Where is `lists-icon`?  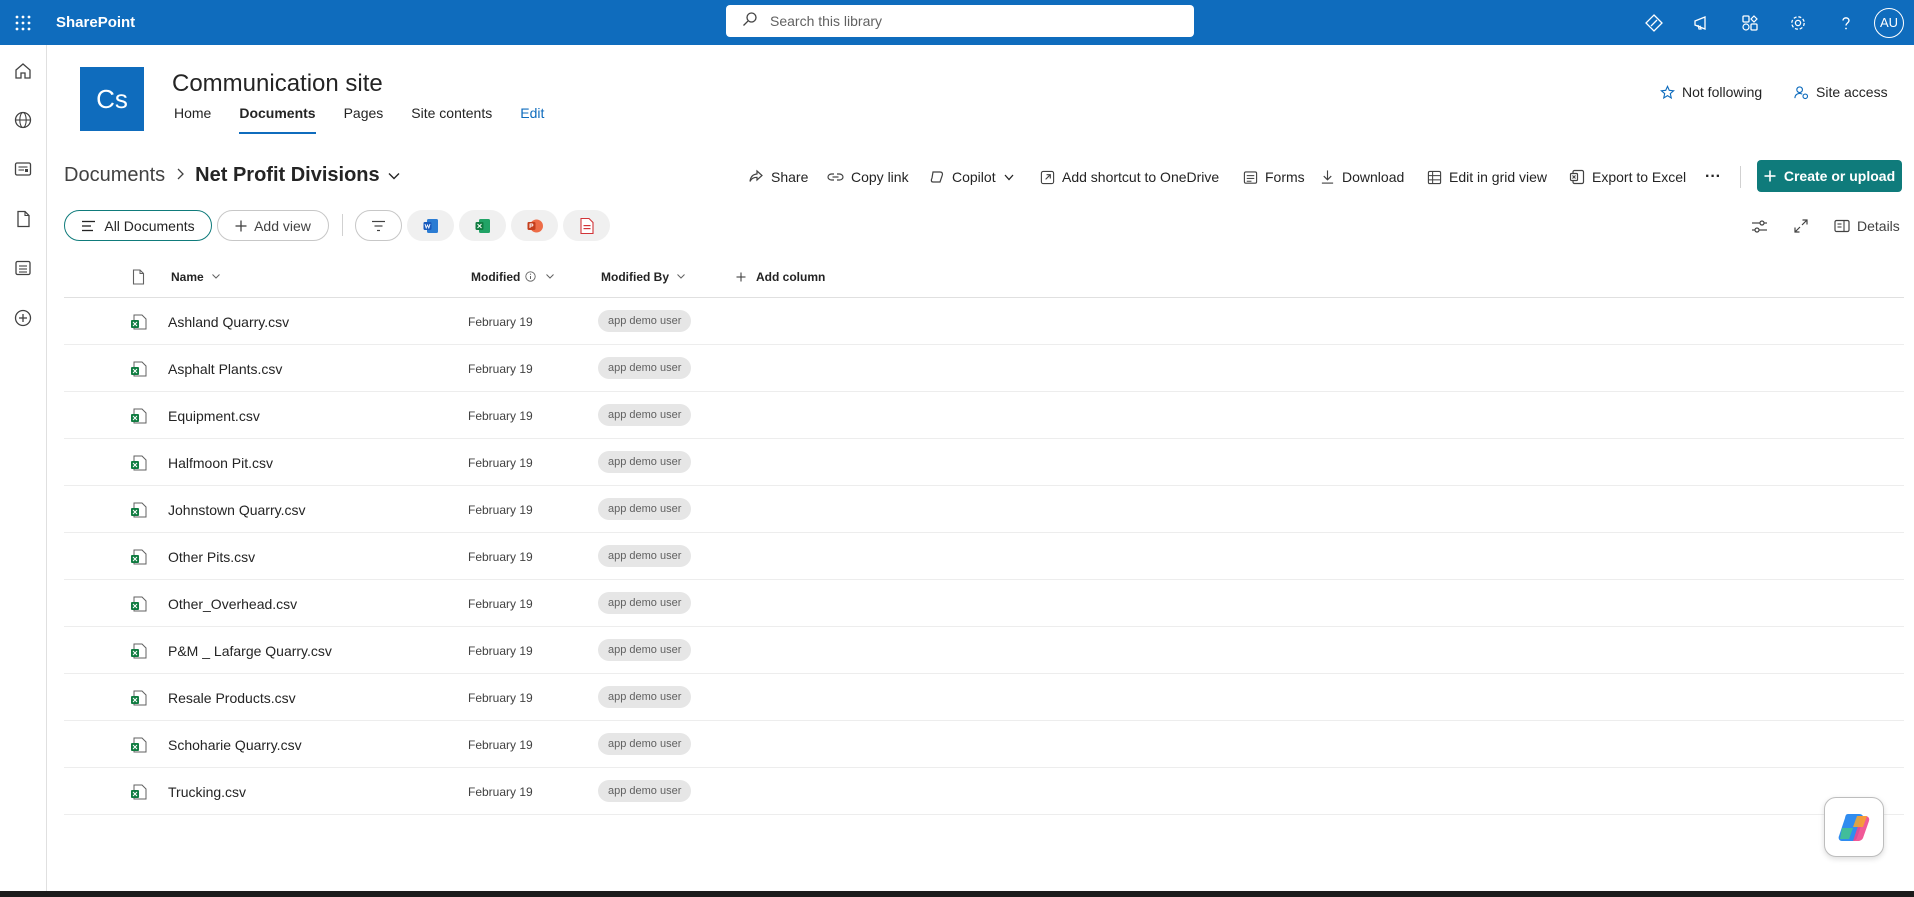 lists-icon is located at coordinates (23, 268).